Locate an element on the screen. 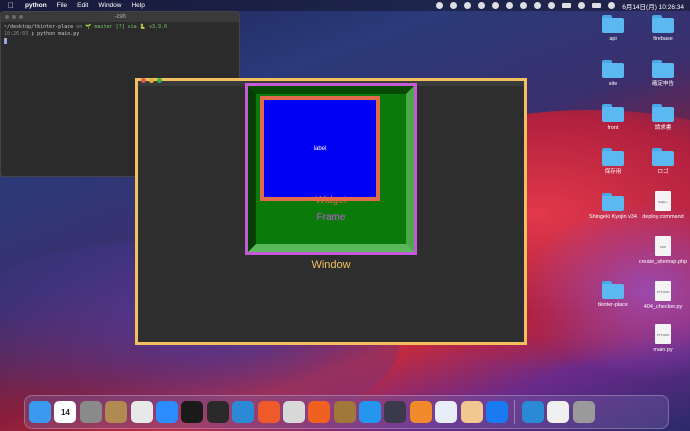  desktop-file: SHELL deploy.command is located at coordinates (661, 206).